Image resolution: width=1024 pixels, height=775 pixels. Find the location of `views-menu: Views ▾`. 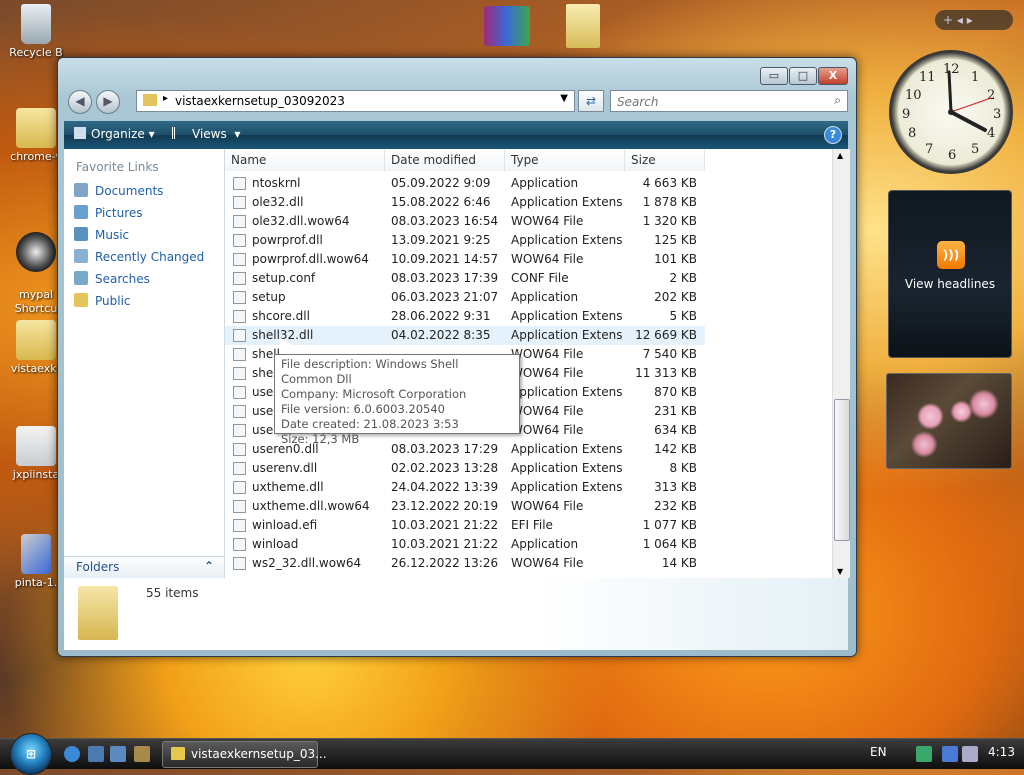

views-menu: Views ▾ is located at coordinates (206, 134).